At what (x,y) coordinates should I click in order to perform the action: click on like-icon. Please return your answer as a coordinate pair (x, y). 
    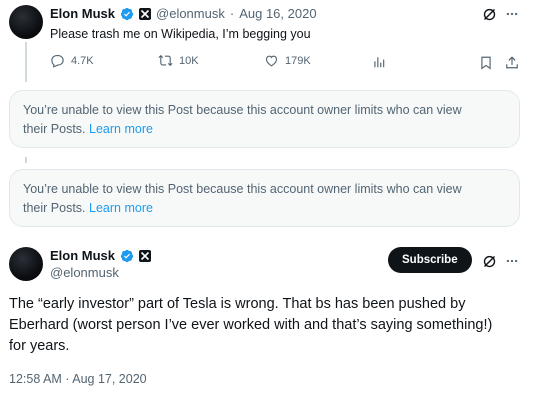
    Looking at the image, I should click on (271, 61).